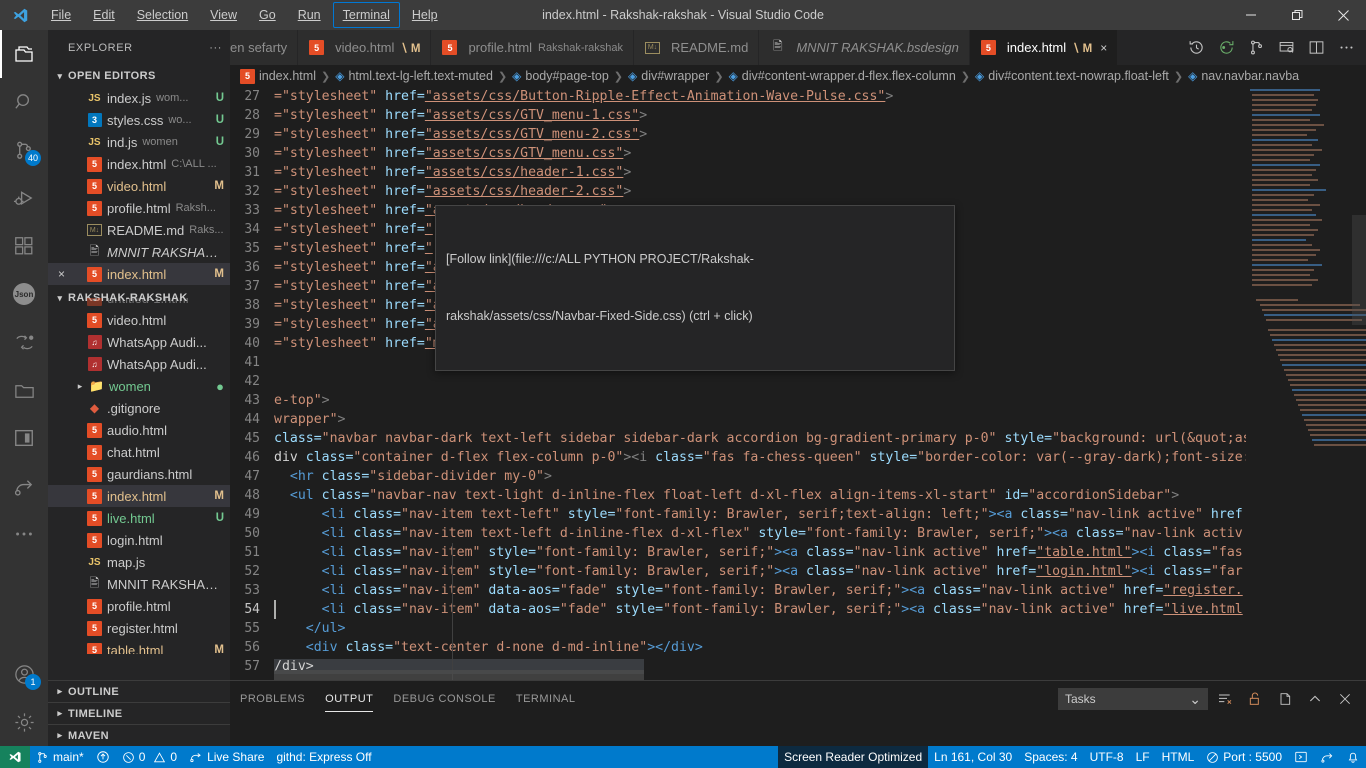  I want to click on maximize-panel-icon, so click(1315, 699).